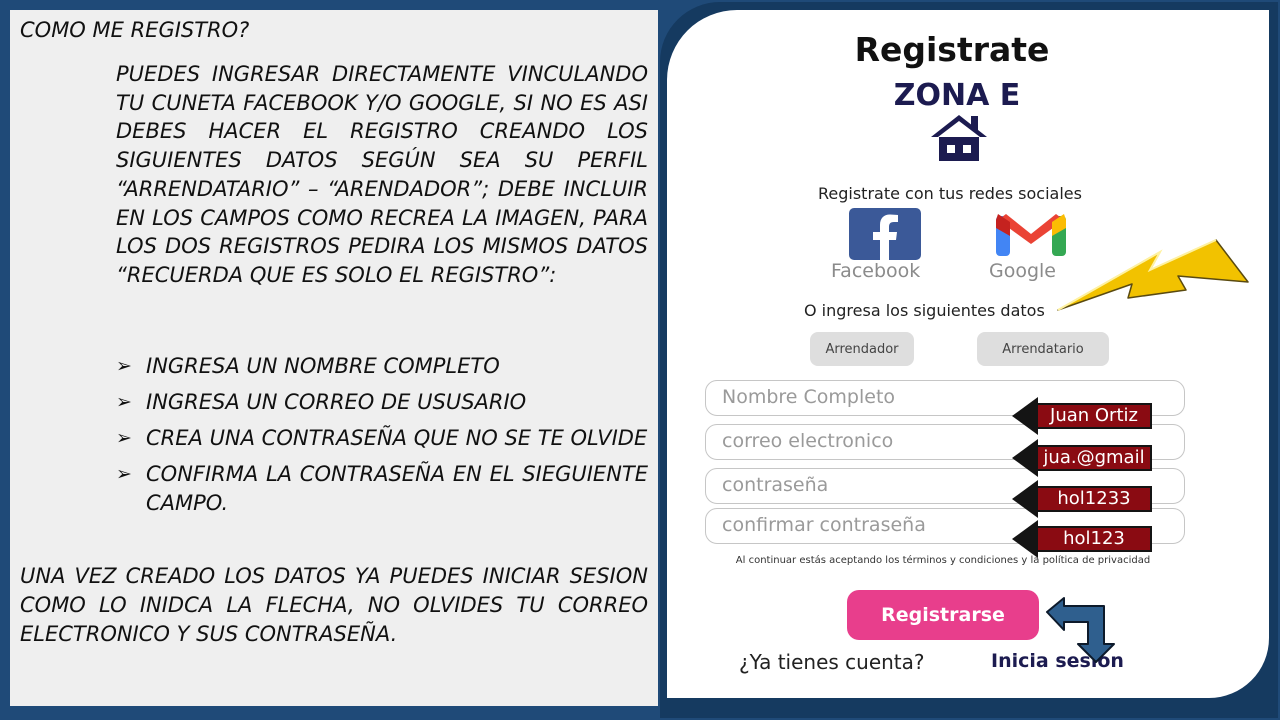  What do you see at coordinates (1031, 234) in the screenshot?
I see `gmail-icon` at bounding box center [1031, 234].